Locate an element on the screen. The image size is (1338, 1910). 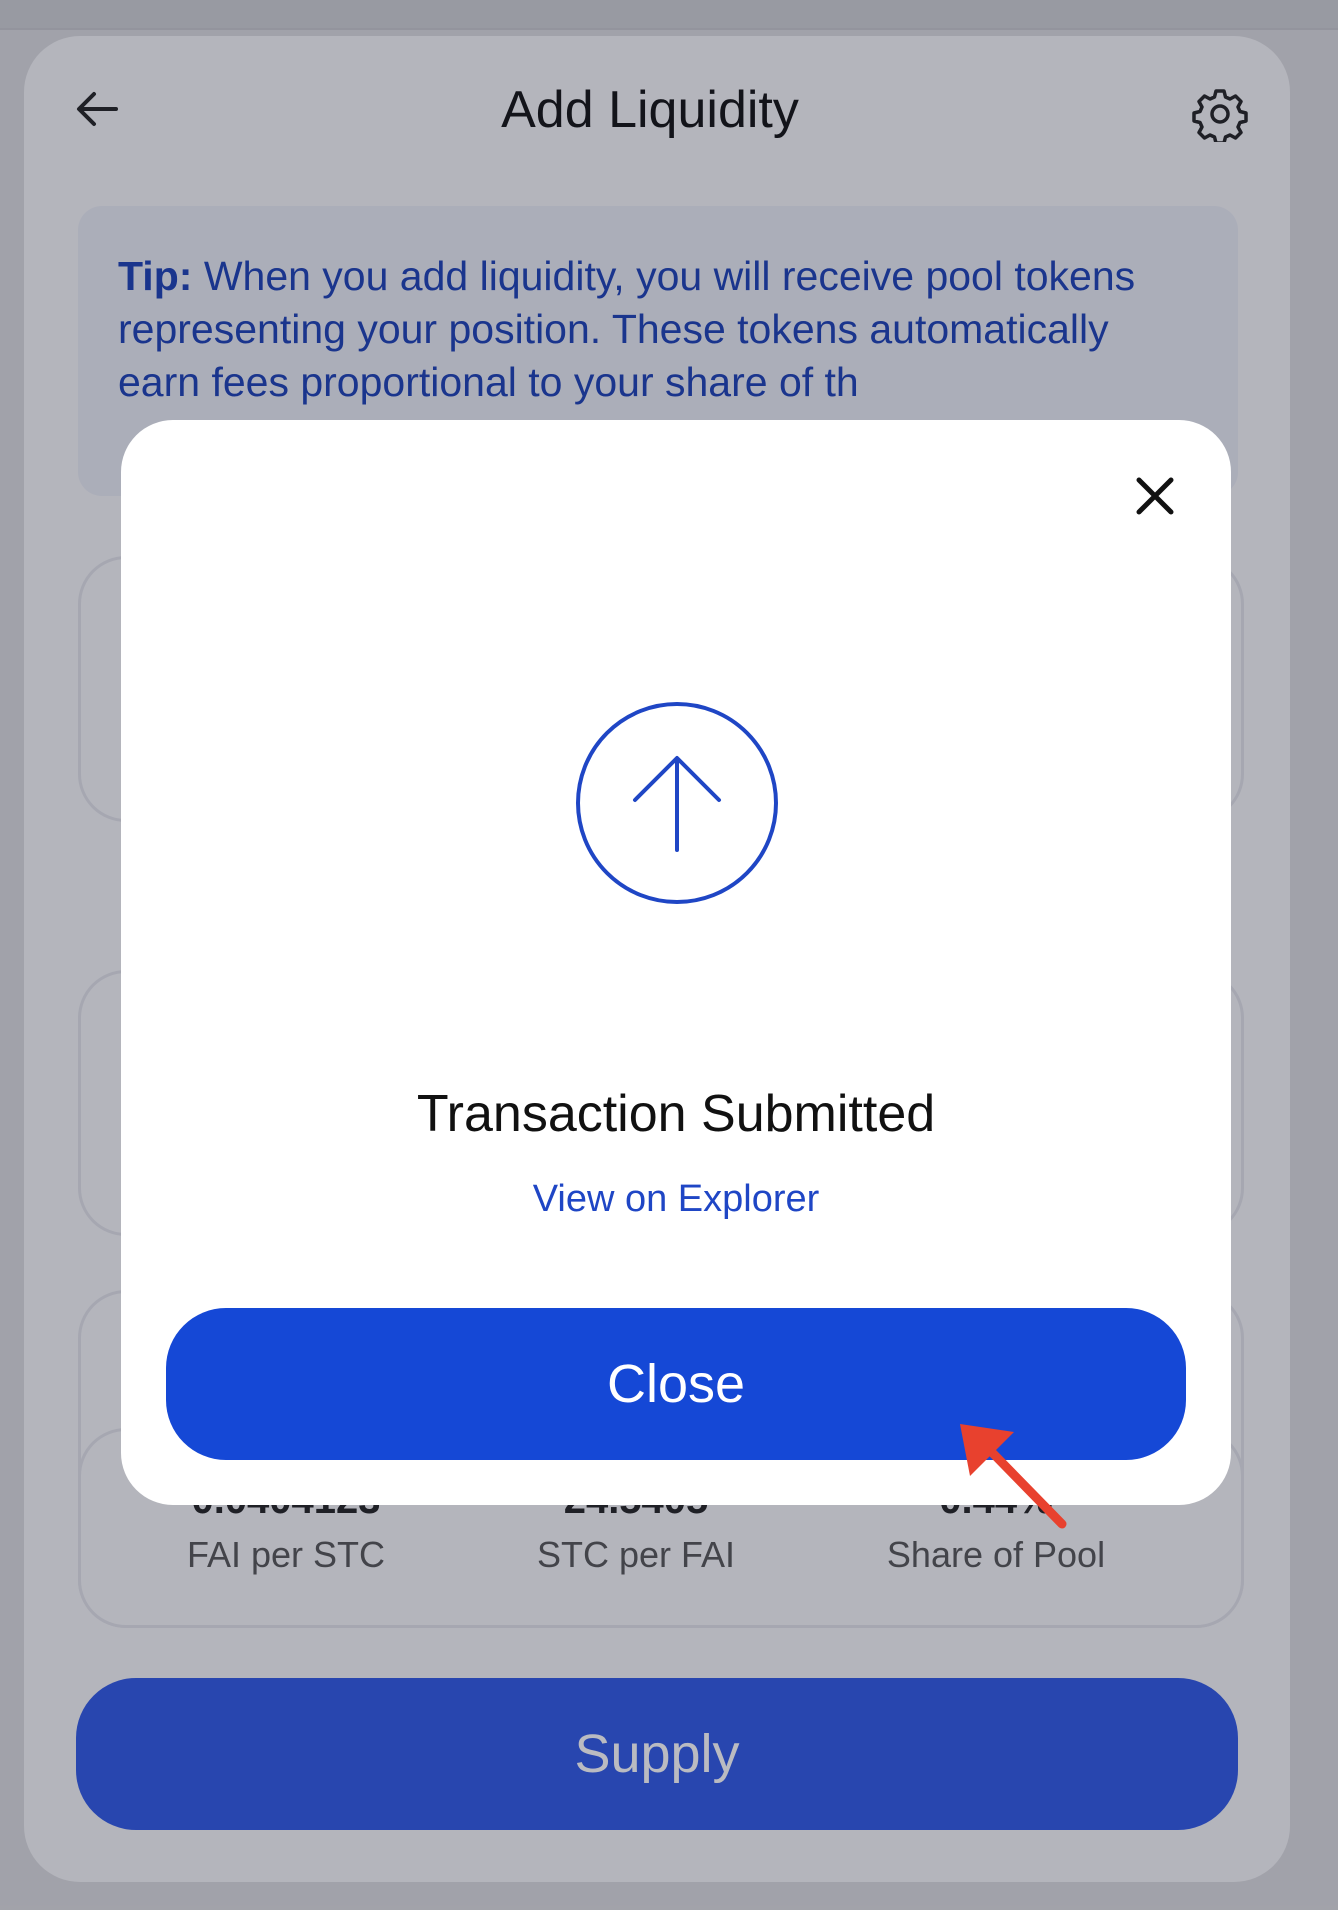
modal-title: Transaction Submitted is located at coordinates (676, 1114).